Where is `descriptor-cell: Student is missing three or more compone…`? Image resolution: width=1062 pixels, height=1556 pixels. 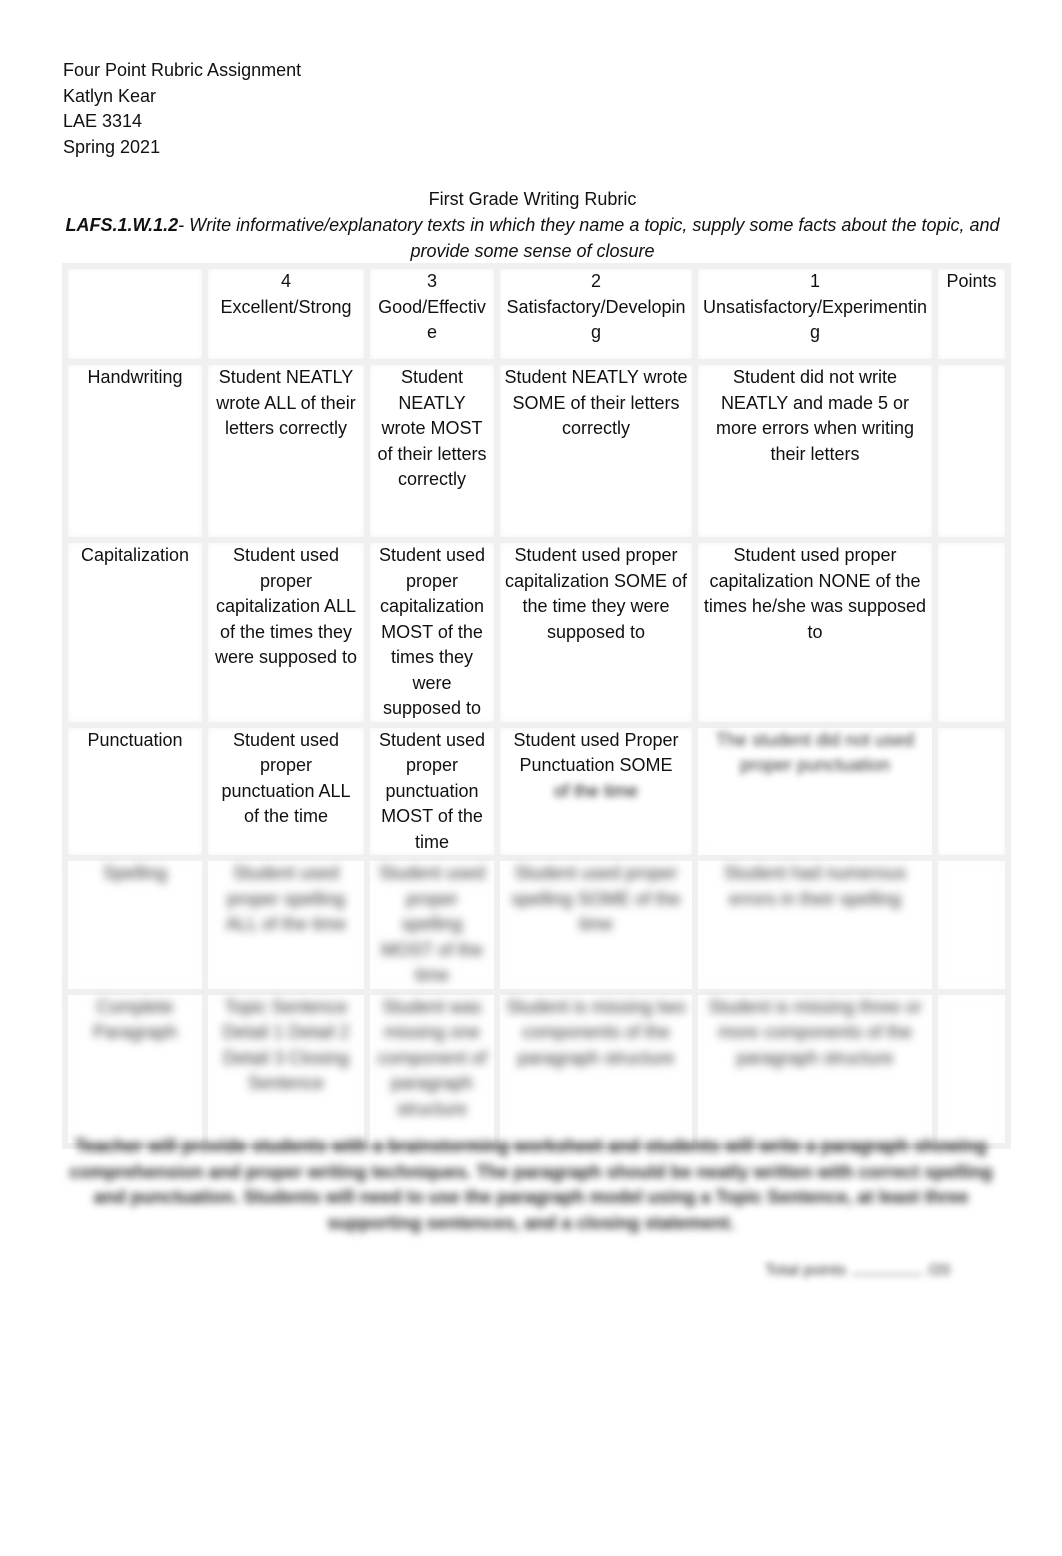 descriptor-cell: Student is missing three or more compone… is located at coordinates (815, 1068).